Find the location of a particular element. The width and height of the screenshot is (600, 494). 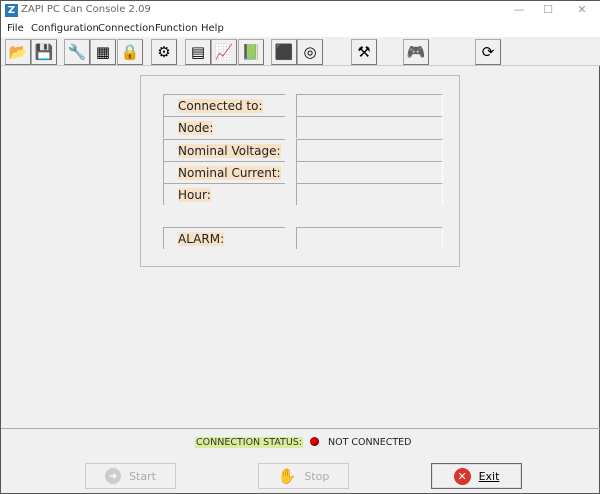

menu-file: File is located at coordinates (15, 28).